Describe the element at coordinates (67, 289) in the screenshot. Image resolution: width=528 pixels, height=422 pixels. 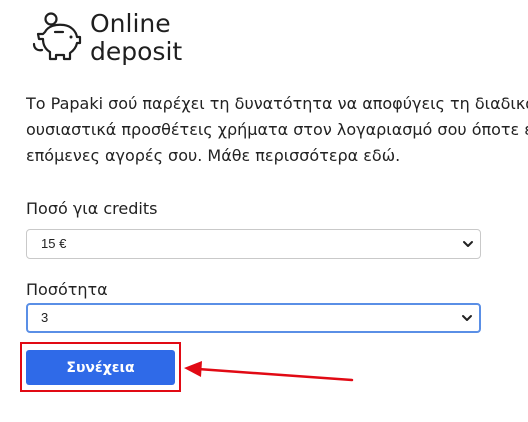
I see `quantity-label: Ποσότητα` at that location.